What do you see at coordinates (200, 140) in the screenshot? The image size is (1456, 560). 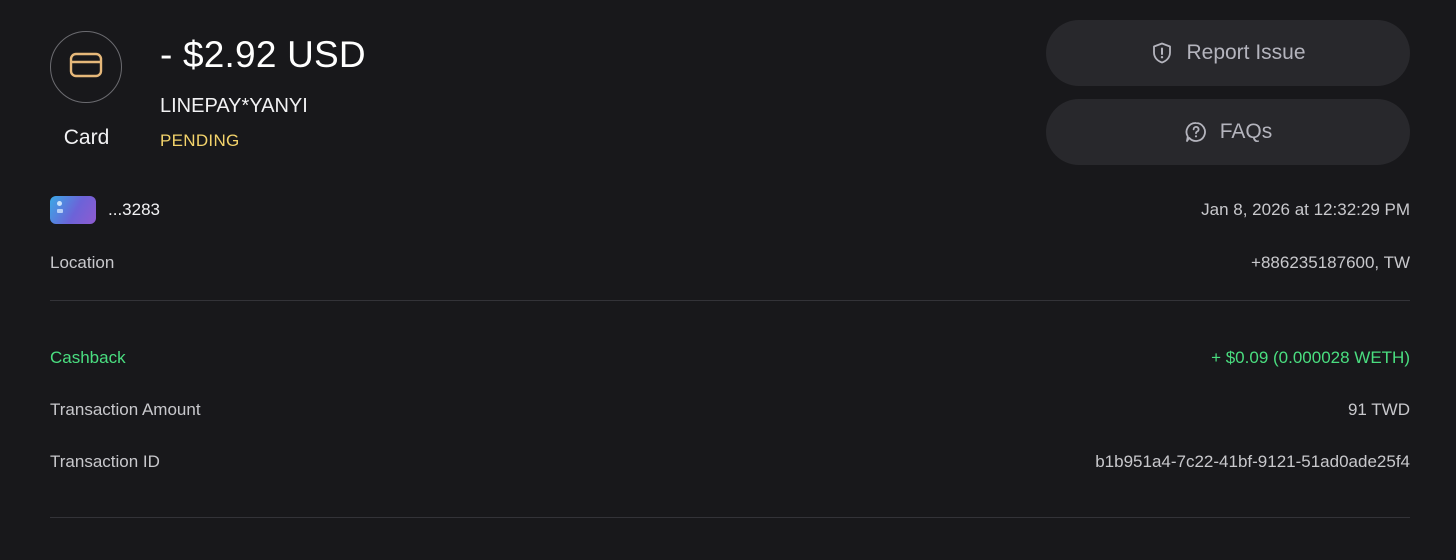 I see `status-badge: PENDING` at bounding box center [200, 140].